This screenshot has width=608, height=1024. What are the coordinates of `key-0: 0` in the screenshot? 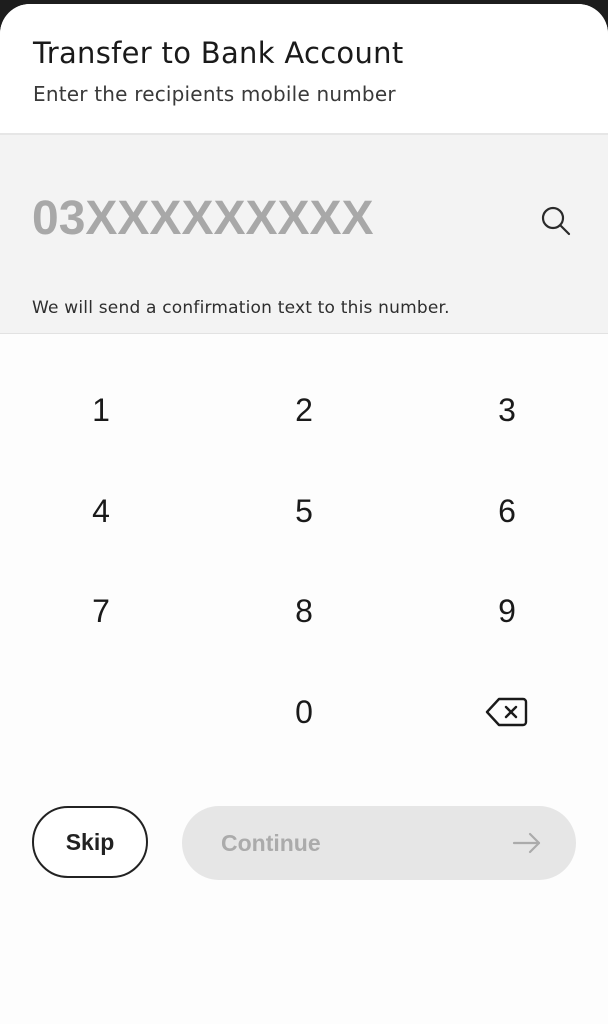 It's located at (304, 712).